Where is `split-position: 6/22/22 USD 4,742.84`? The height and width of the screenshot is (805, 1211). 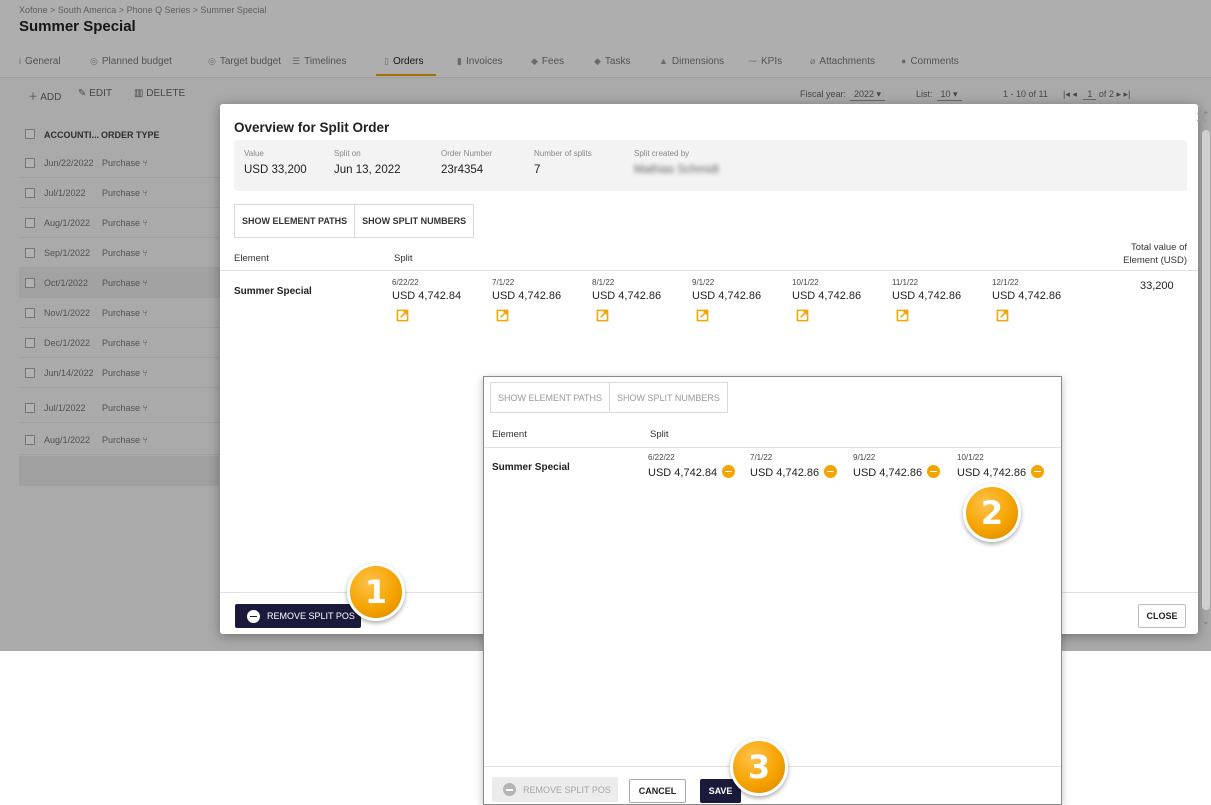
split-position: 6/22/22 USD 4,742.84 is located at coordinates (426, 300).